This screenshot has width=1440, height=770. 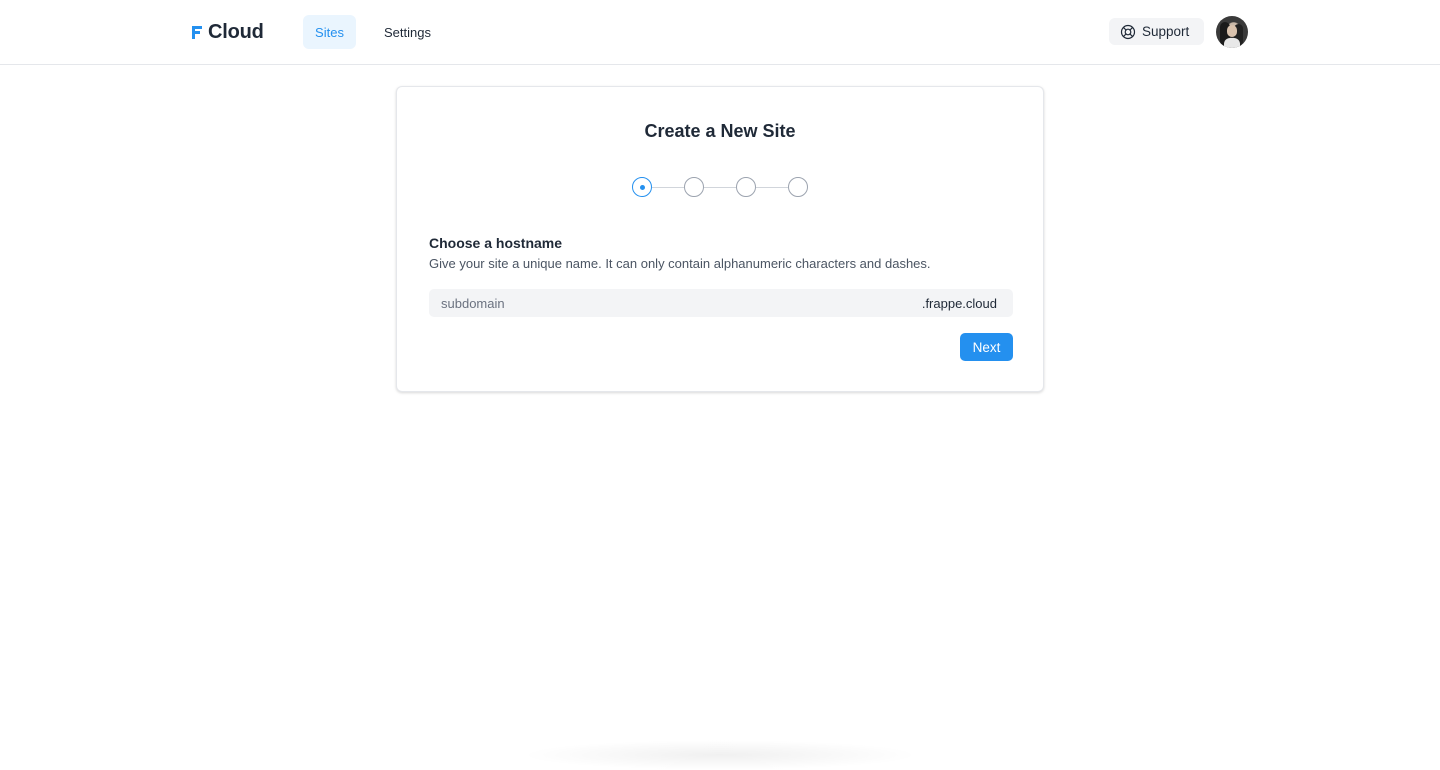 I want to click on subdomain-input, so click(x=675, y=303).